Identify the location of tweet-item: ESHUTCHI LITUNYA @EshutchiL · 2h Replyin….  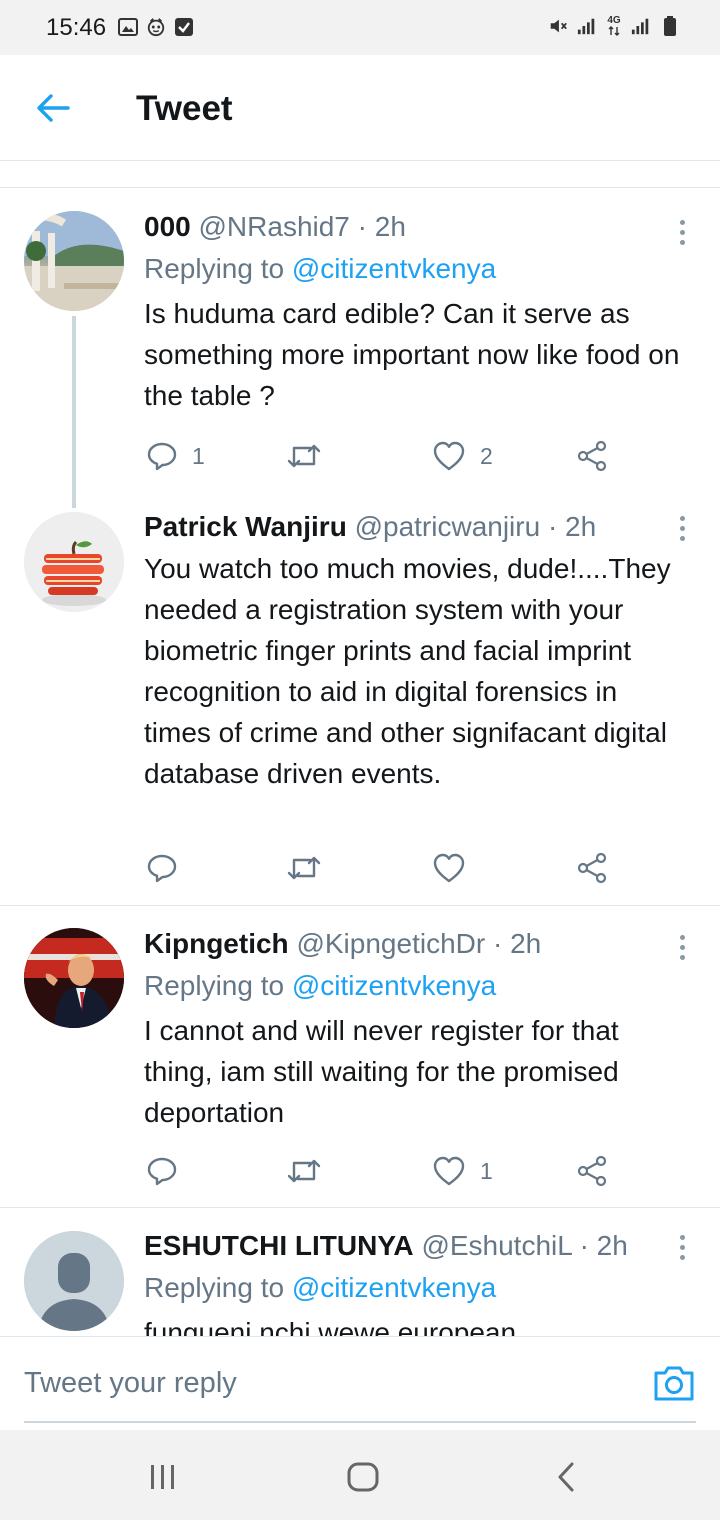
(360, 1281).